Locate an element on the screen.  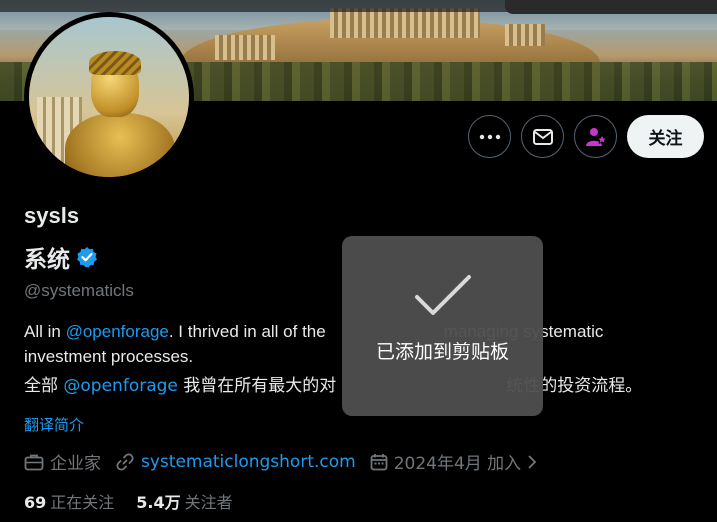
subscribe-button is located at coordinates (595, 136).